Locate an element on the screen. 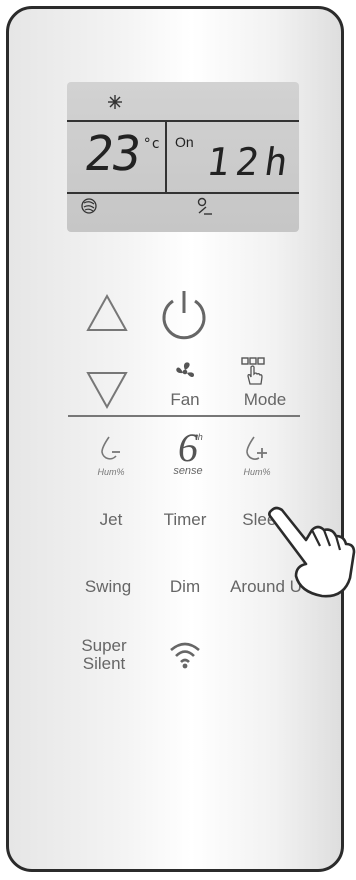 This screenshot has width=356, height=880. hand-pointer-icon is located at coordinates (312, 552).